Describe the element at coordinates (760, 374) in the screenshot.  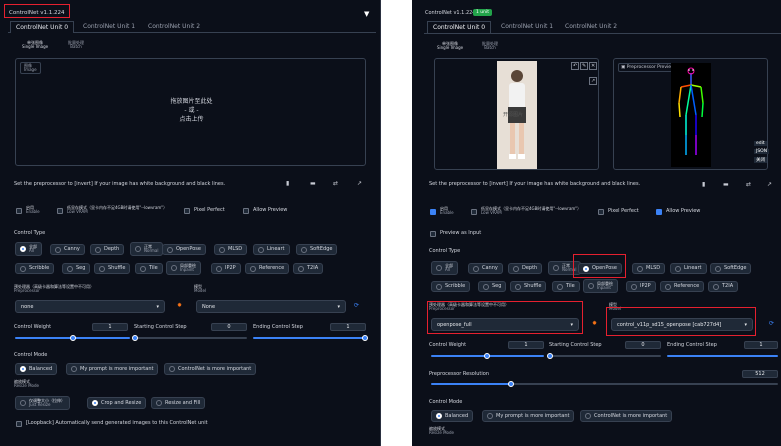
I see `resolution-input: 512` at that location.